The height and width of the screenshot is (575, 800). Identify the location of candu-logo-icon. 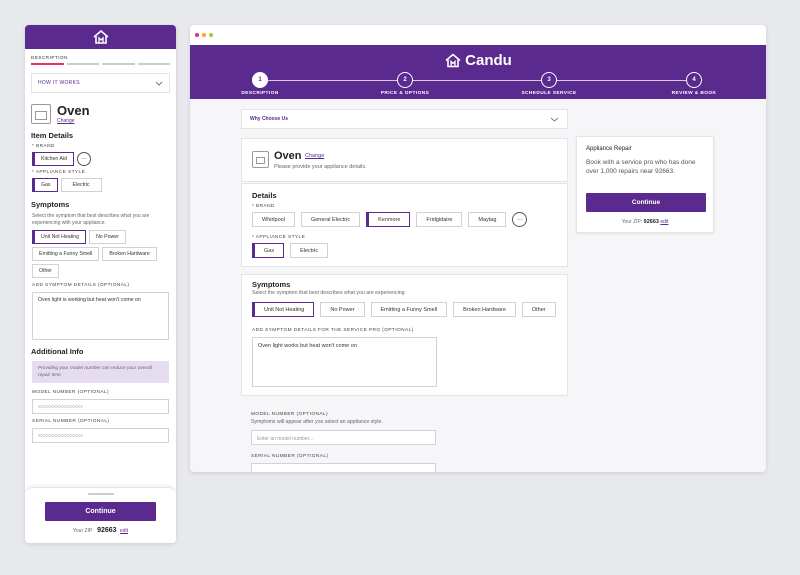
(101, 37).